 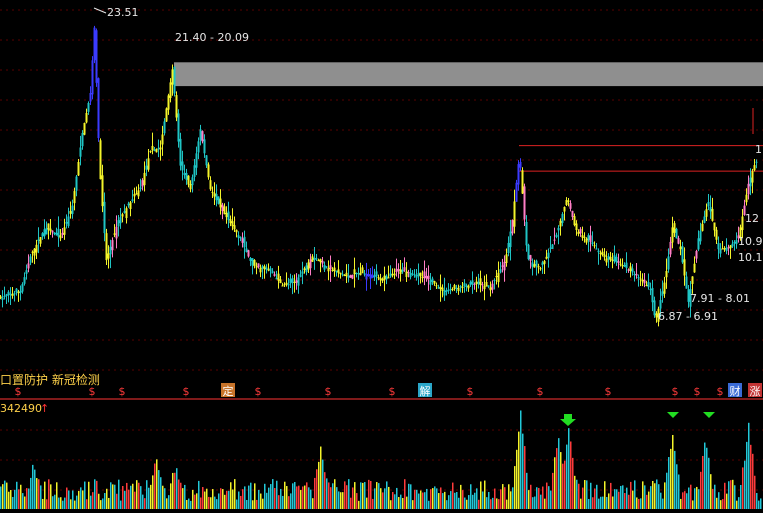 What do you see at coordinates (468, 74) in the screenshot?
I see `gray-resistance-zone` at bounding box center [468, 74].